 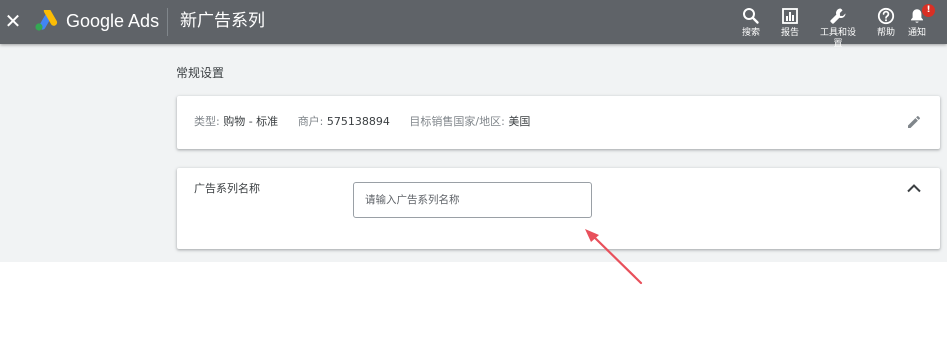 I want to click on search-button: 搜索, so click(x=751, y=23).